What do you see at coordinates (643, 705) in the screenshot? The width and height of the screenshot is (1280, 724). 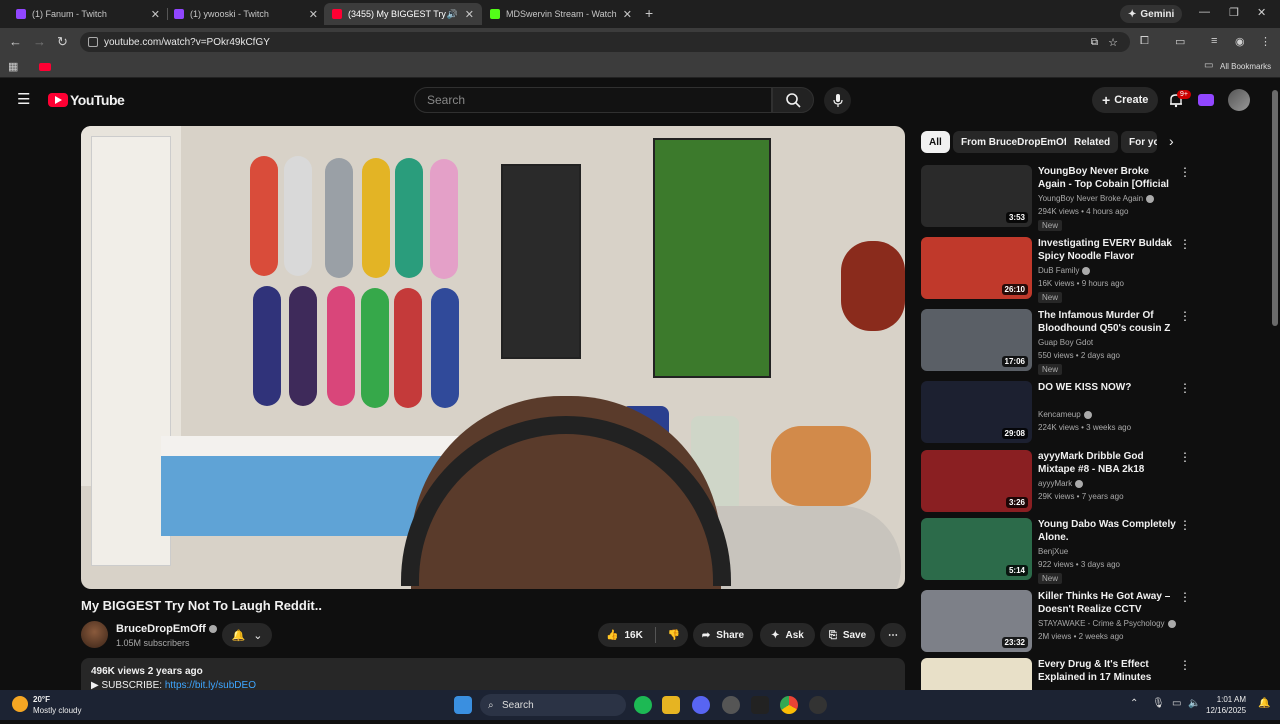 I see `spotify-icon` at bounding box center [643, 705].